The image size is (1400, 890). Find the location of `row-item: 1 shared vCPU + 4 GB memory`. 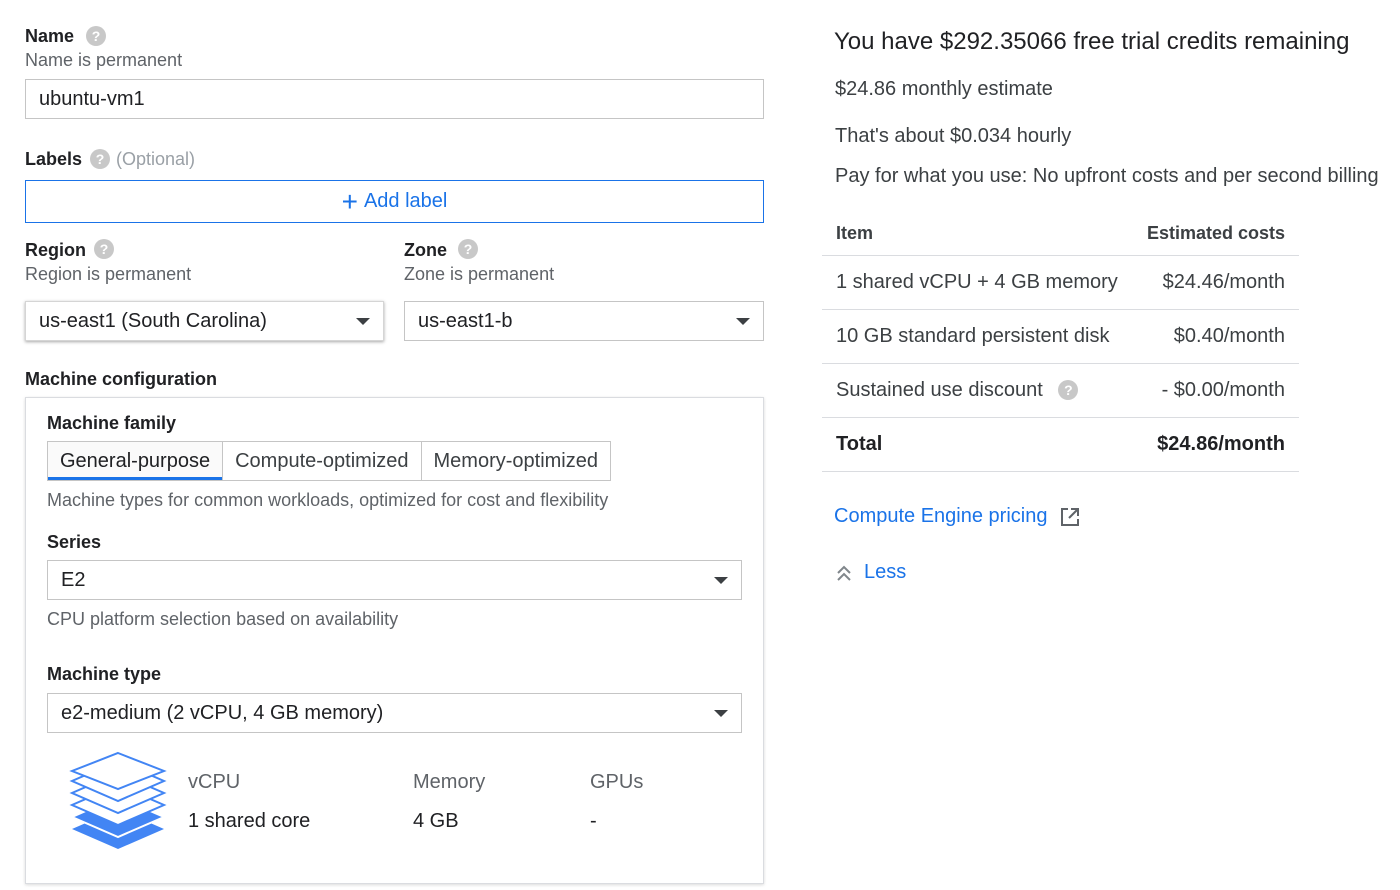

row-item: 1 shared vCPU + 4 GB memory is located at coordinates (977, 282).